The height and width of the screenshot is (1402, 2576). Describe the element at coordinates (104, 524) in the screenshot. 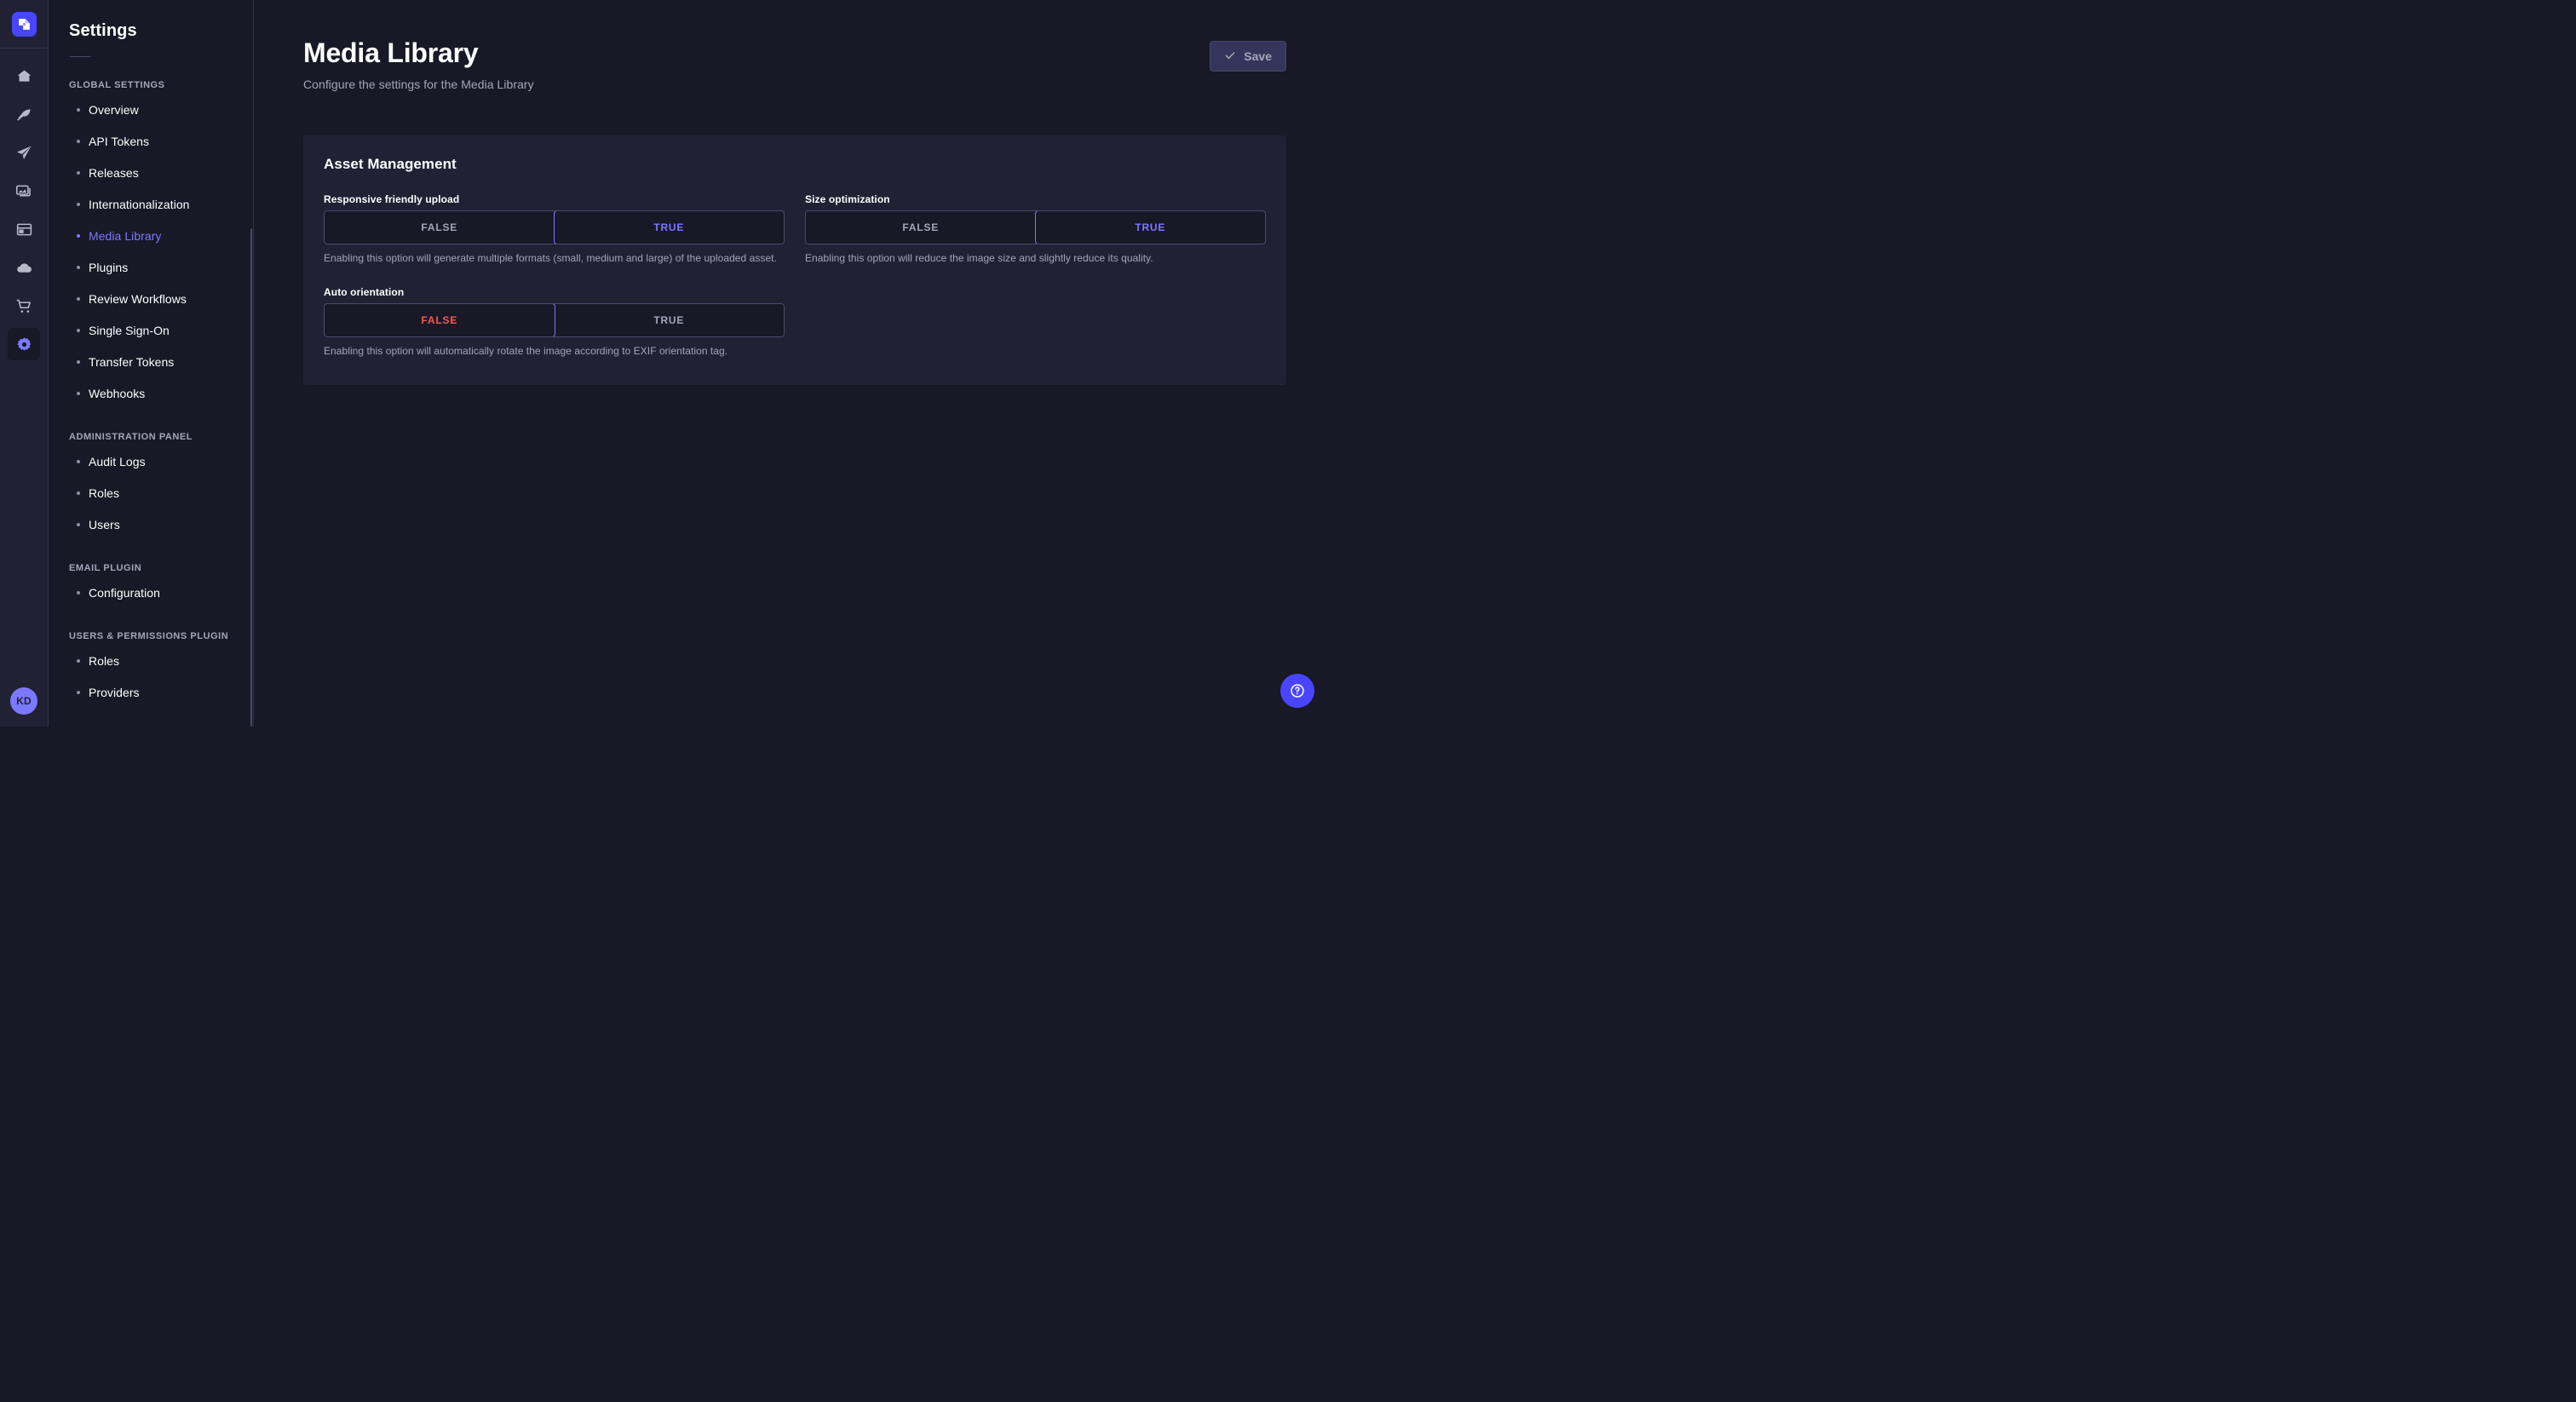

I see `sidebar-item-label: Users` at that location.